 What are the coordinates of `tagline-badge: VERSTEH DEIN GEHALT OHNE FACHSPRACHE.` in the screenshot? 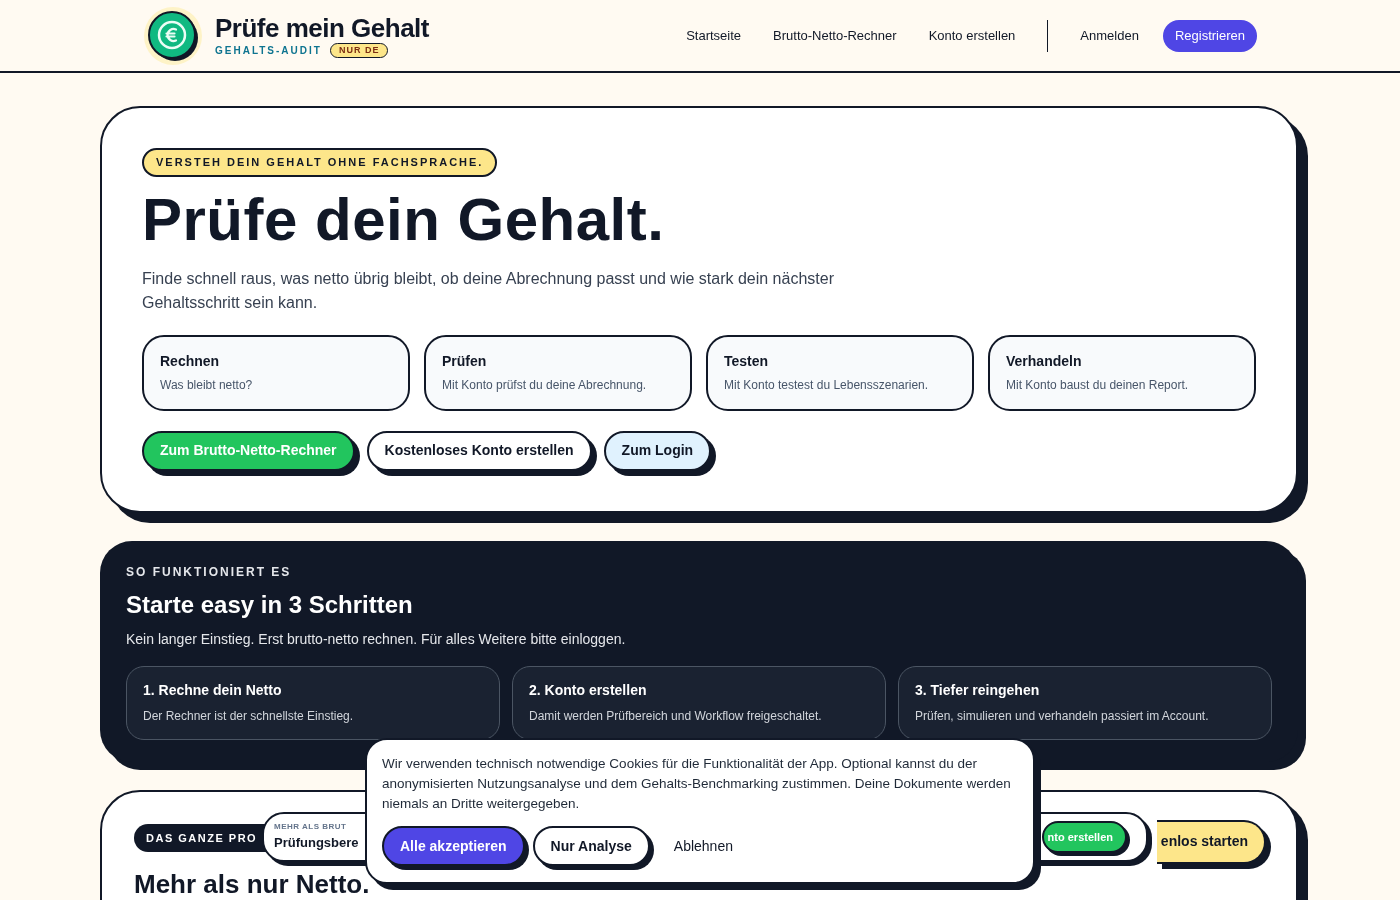 It's located at (320, 162).